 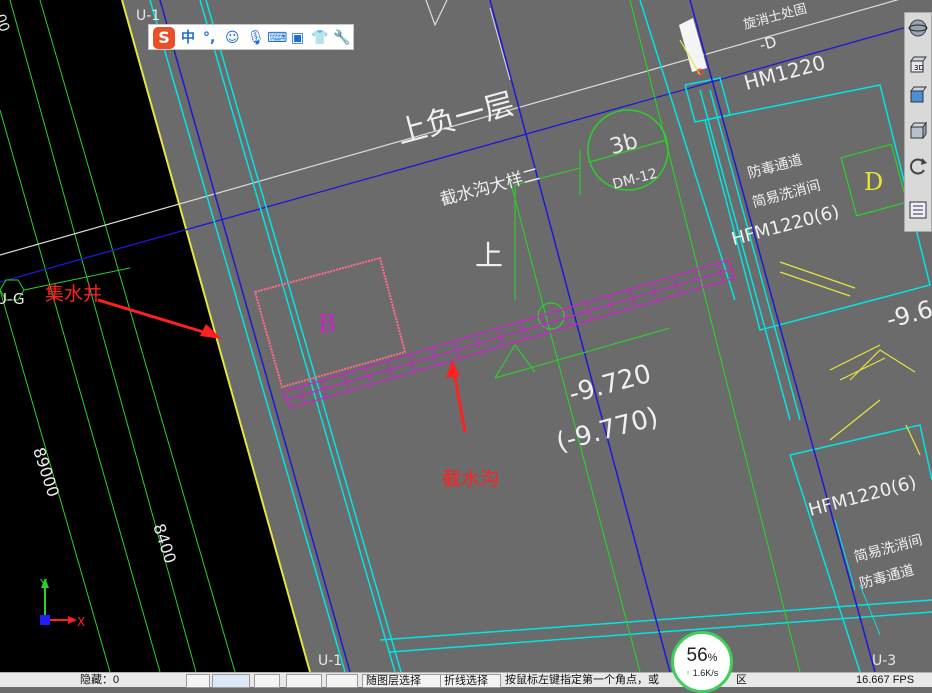 I want to click on network-speed-widget: 56% ↑ 1.6K/s, so click(x=702, y=662).